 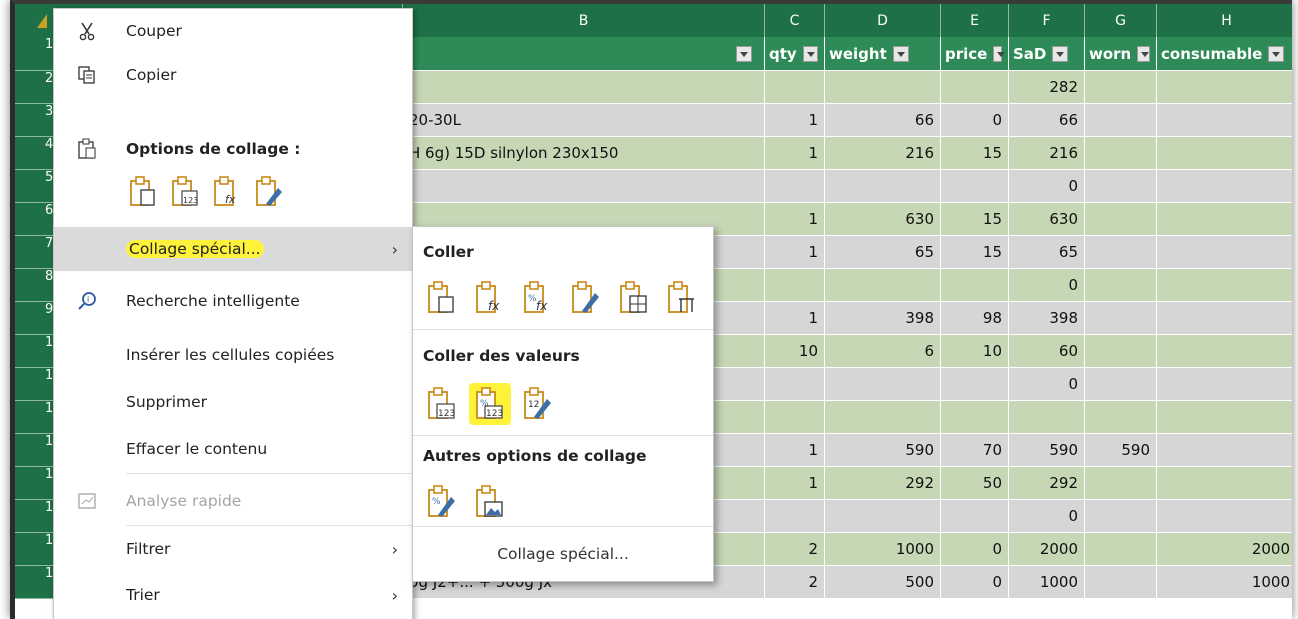 I want to click on table-cell: 630, so click(x=1047, y=219).